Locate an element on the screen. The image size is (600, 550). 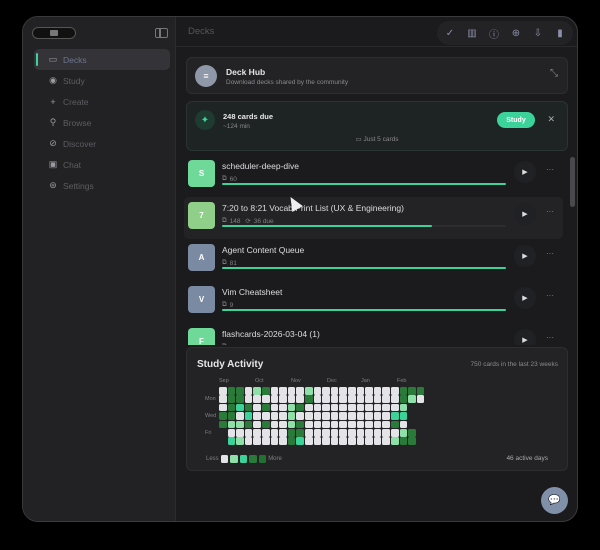
workspace-switcher is located at coordinates (54, 33).